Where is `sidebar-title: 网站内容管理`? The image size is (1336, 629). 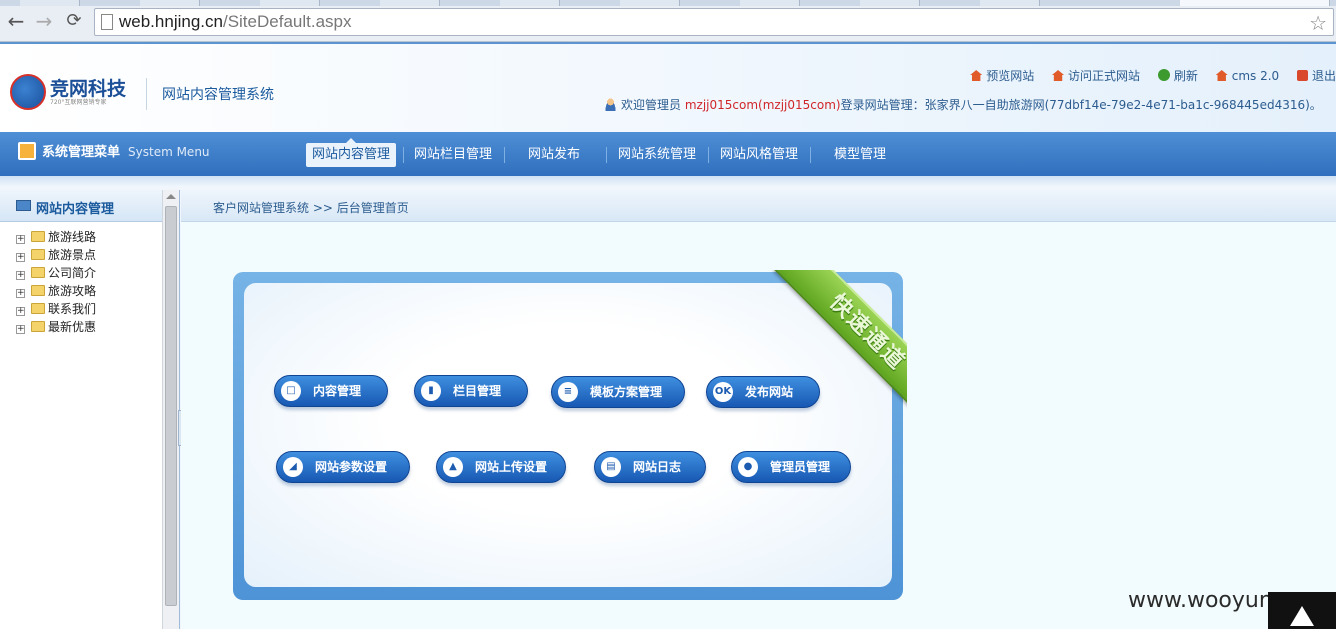 sidebar-title: 网站内容管理 is located at coordinates (75, 209).